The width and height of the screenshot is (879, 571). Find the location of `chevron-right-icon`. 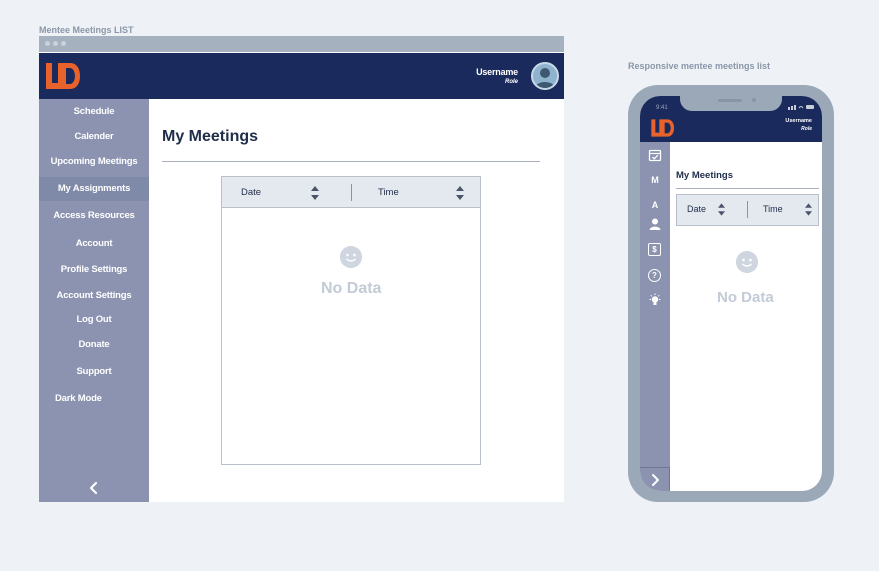

chevron-right-icon is located at coordinates (655, 480).